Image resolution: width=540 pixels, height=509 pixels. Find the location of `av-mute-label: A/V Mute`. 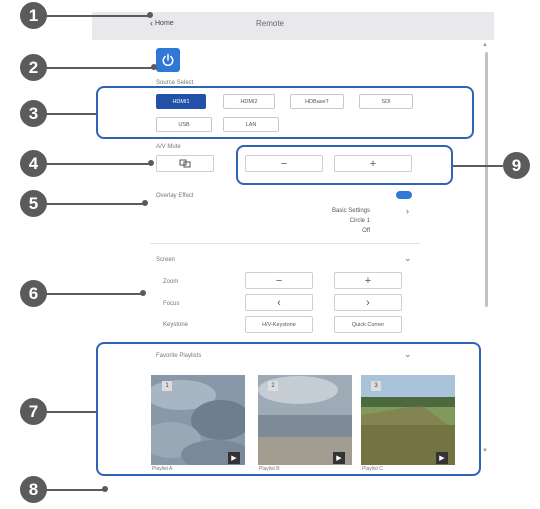

av-mute-label: A/V Mute is located at coordinates (168, 147).